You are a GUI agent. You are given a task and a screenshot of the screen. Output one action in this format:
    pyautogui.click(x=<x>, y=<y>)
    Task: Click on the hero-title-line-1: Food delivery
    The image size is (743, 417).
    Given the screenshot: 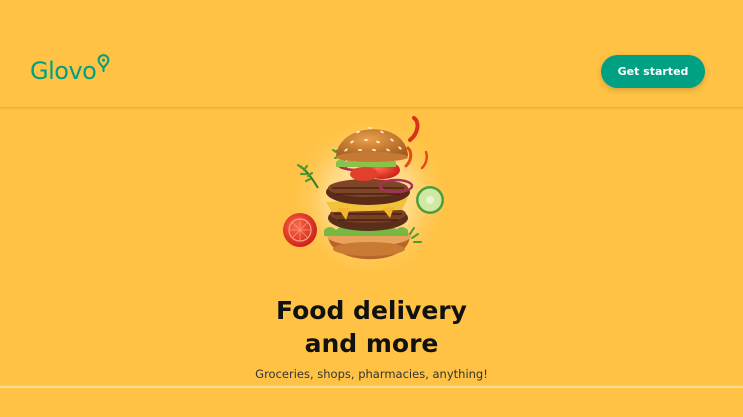 What is the action you would take?
    pyautogui.click(x=371, y=310)
    